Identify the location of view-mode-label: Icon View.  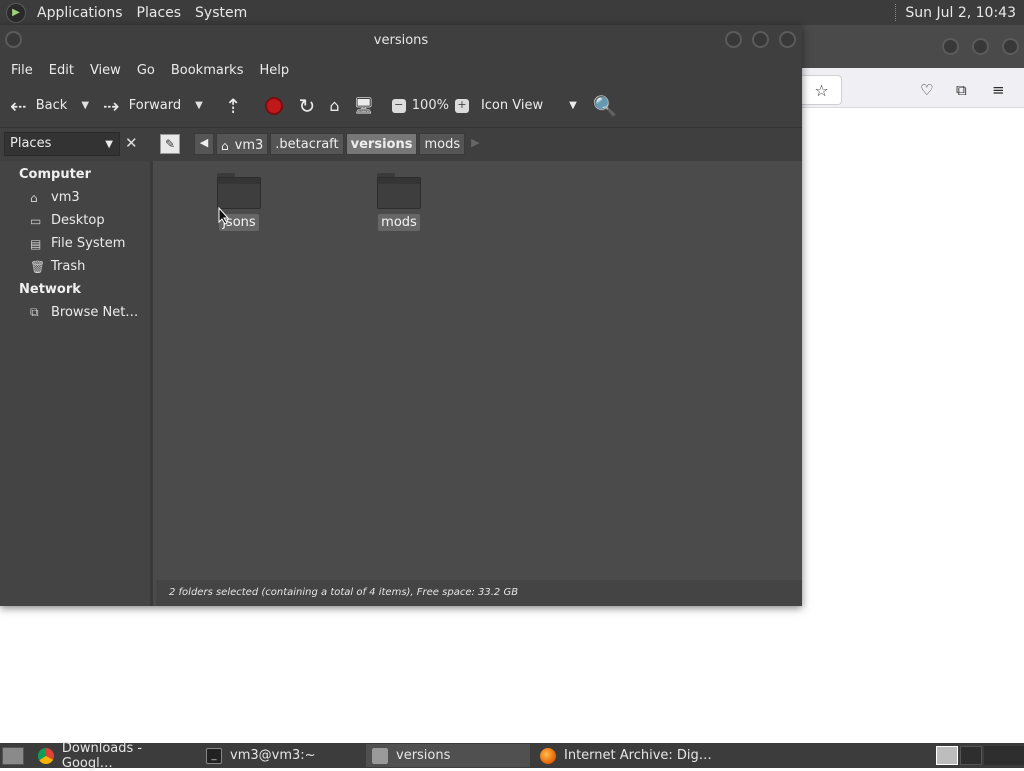
(512, 105).